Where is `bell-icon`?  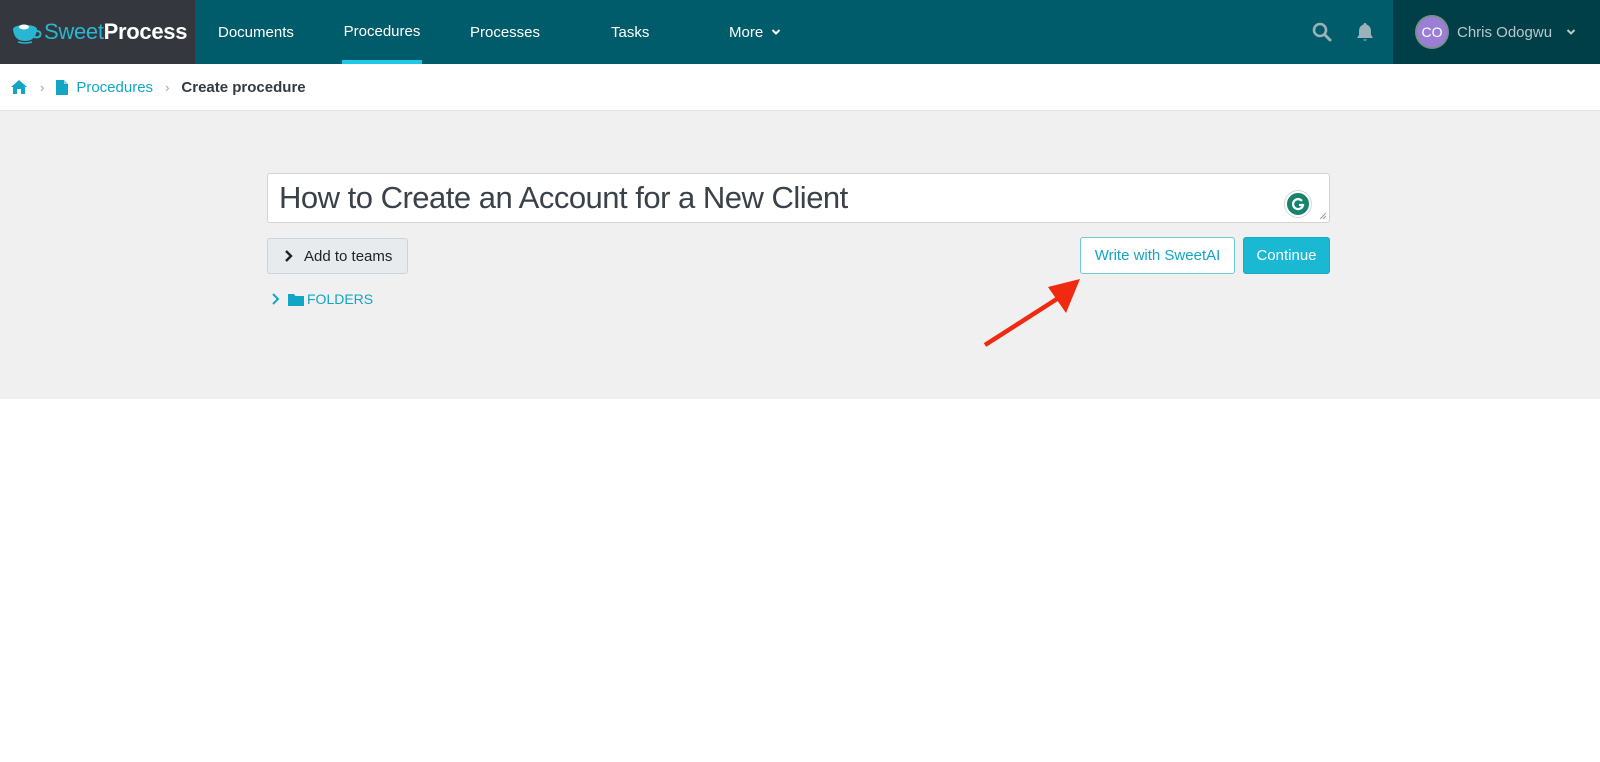 bell-icon is located at coordinates (1365, 32).